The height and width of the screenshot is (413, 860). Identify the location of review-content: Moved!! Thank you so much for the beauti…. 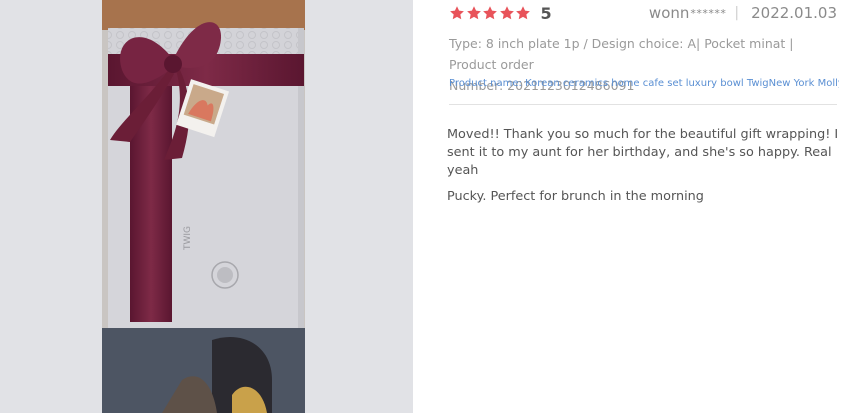
(643, 166).